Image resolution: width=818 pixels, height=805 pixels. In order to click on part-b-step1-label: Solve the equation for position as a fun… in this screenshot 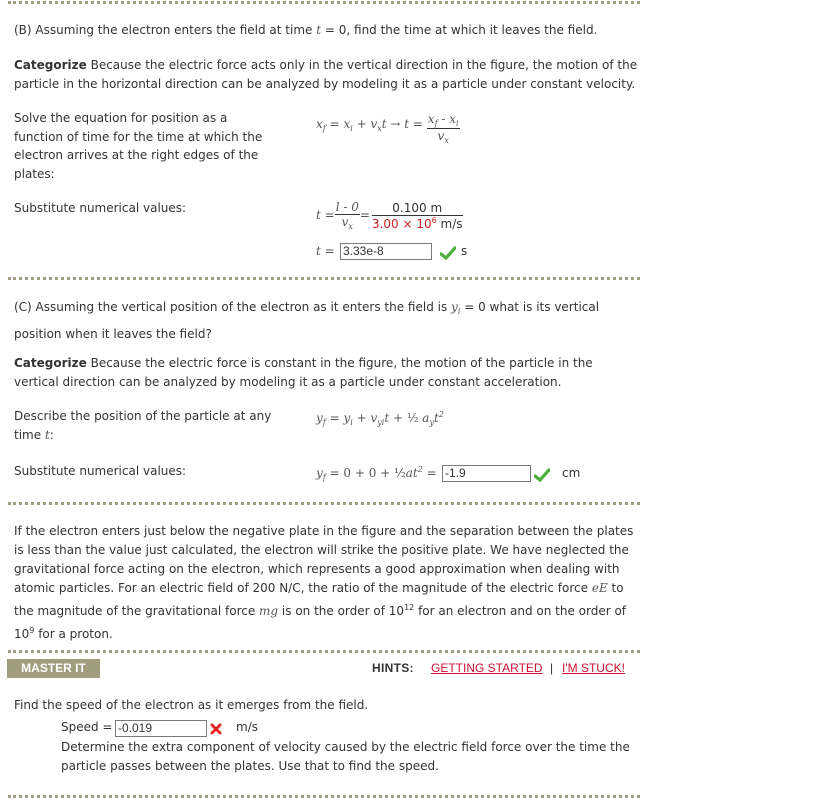, I will do `click(138, 146)`.